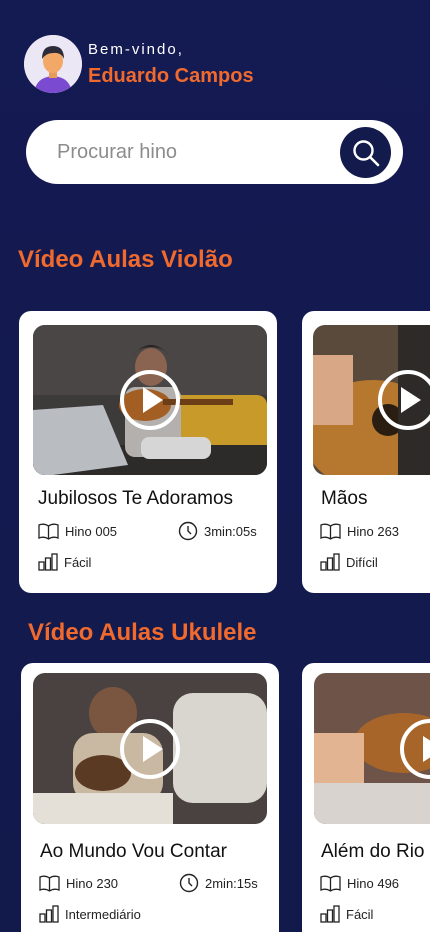 The height and width of the screenshot is (932, 430). I want to click on hymn-number: Hino 263, so click(359, 531).